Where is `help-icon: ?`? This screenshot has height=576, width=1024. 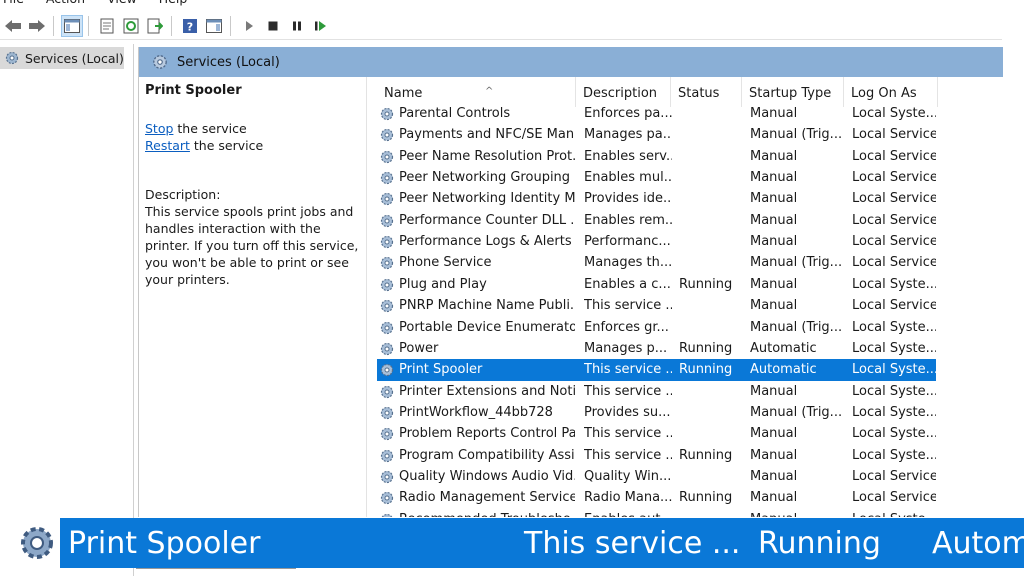 help-icon: ? is located at coordinates (190, 25).